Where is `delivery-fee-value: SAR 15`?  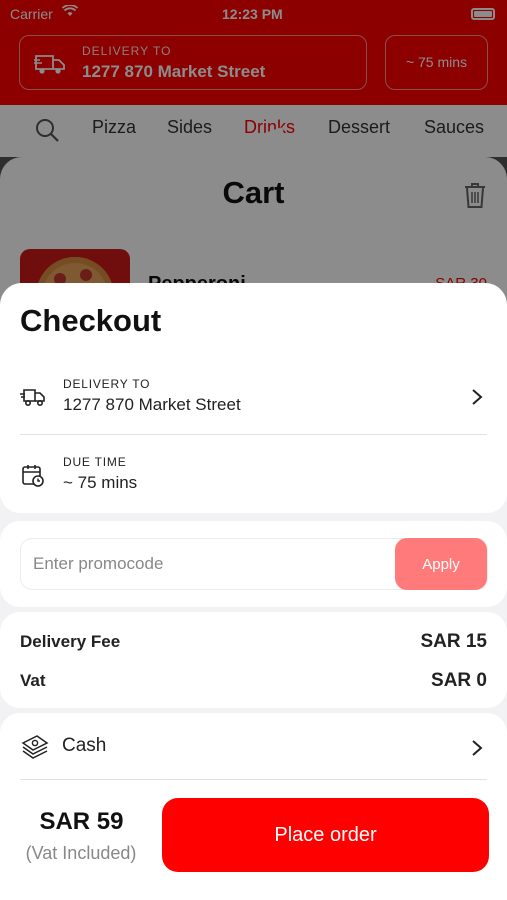 delivery-fee-value: SAR 15 is located at coordinates (453, 641).